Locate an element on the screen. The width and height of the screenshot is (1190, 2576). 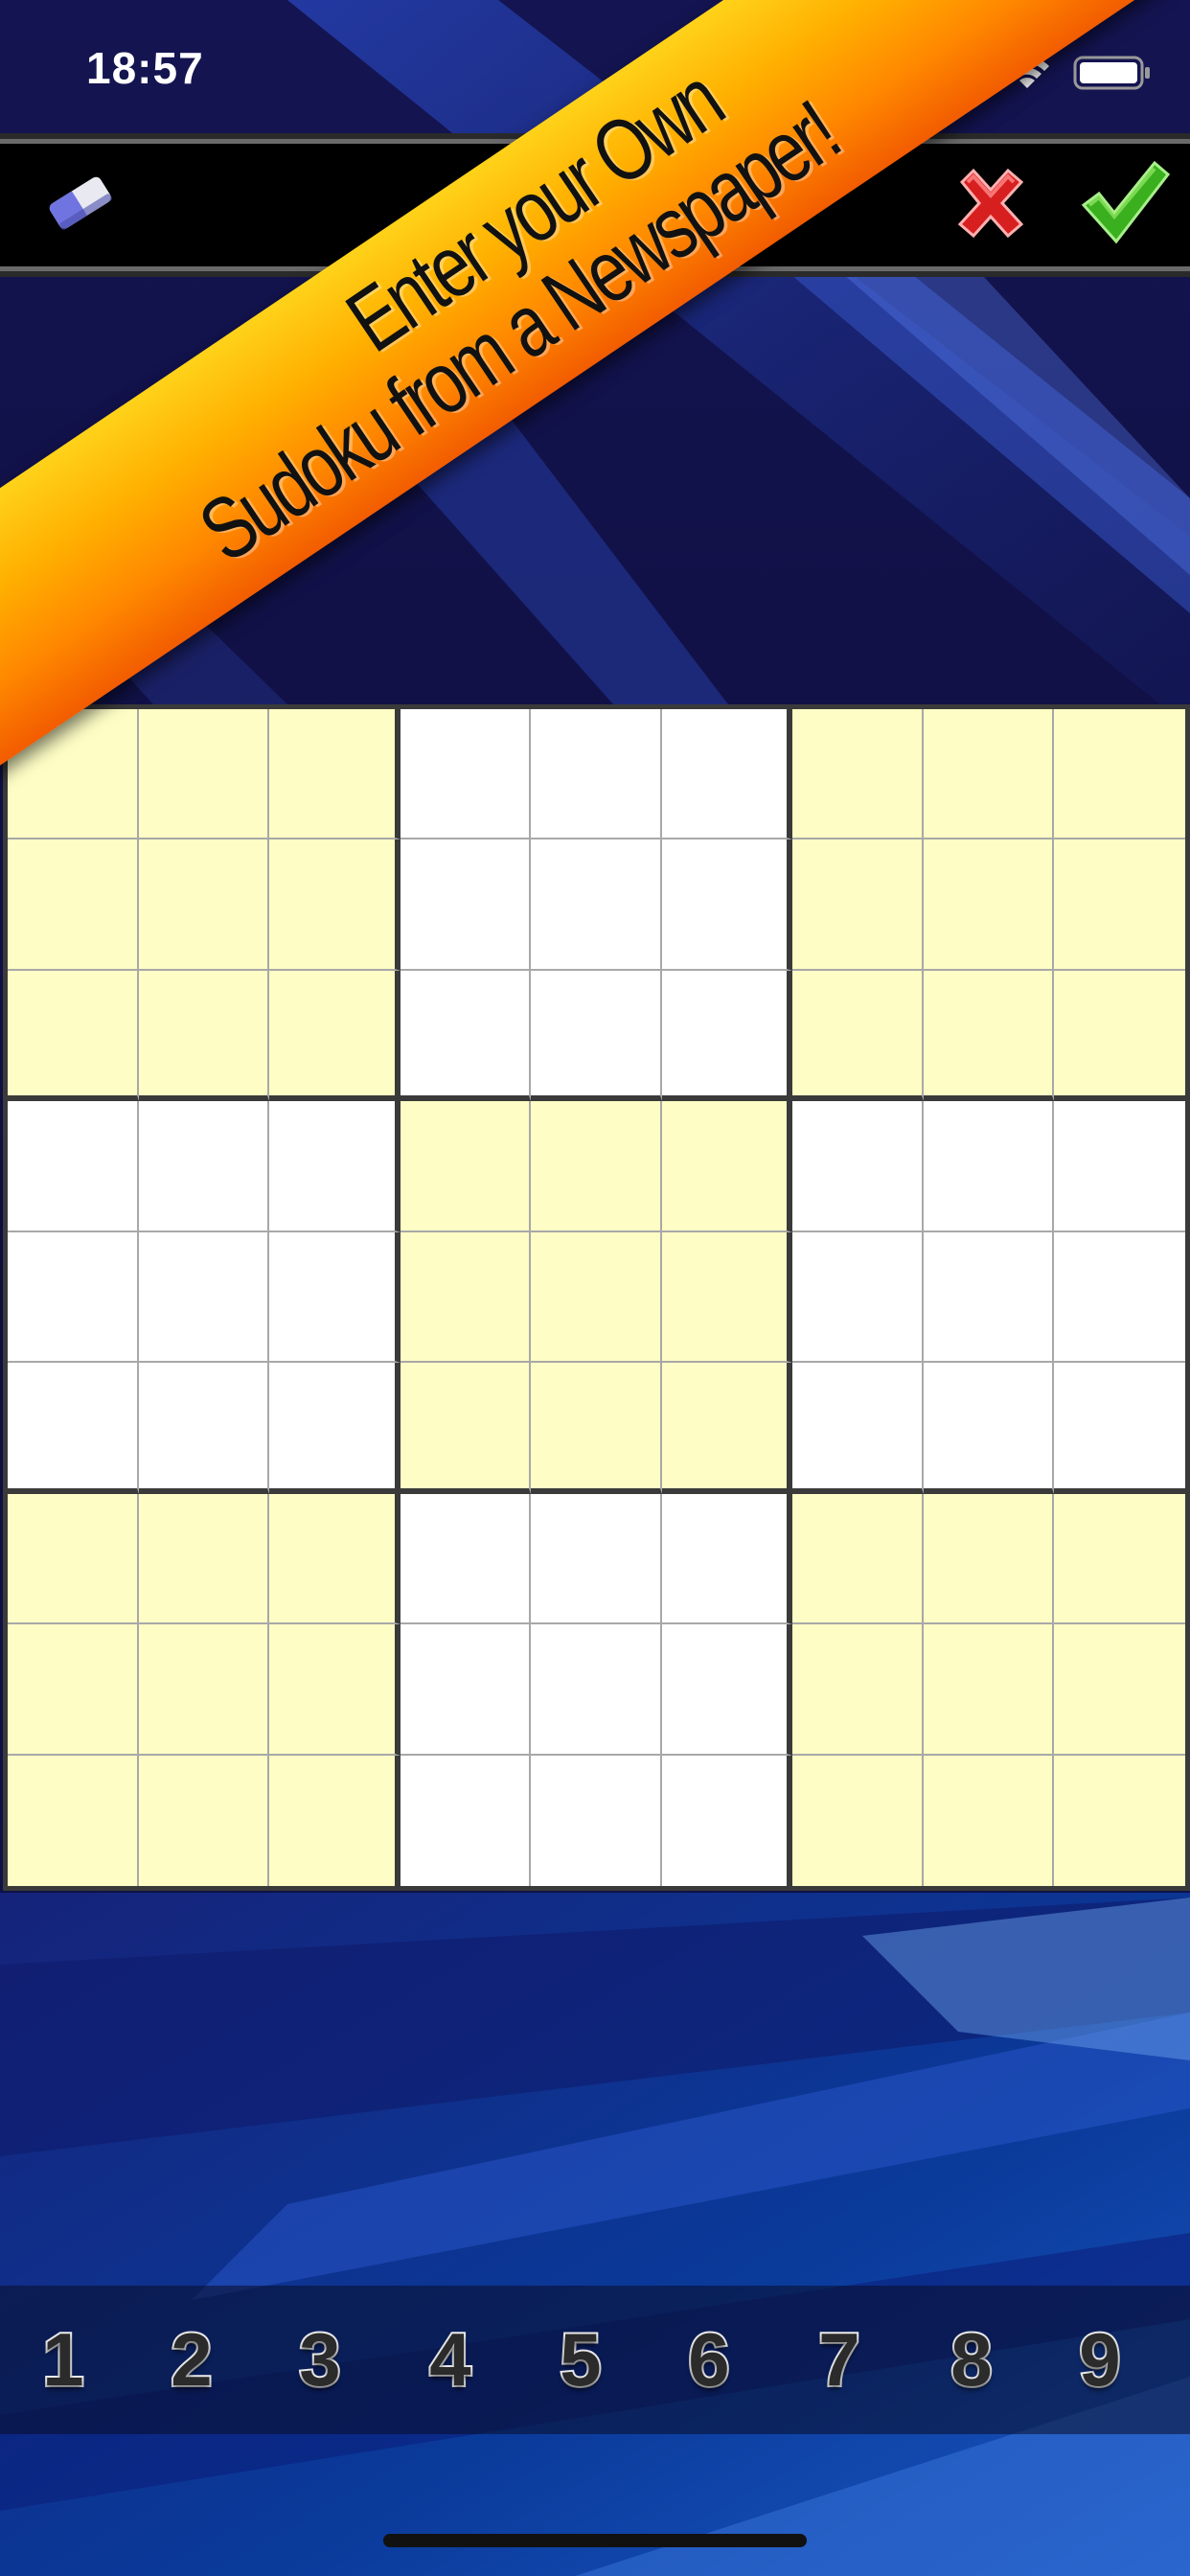
number-key-9: 9 is located at coordinates (1100, 2359).